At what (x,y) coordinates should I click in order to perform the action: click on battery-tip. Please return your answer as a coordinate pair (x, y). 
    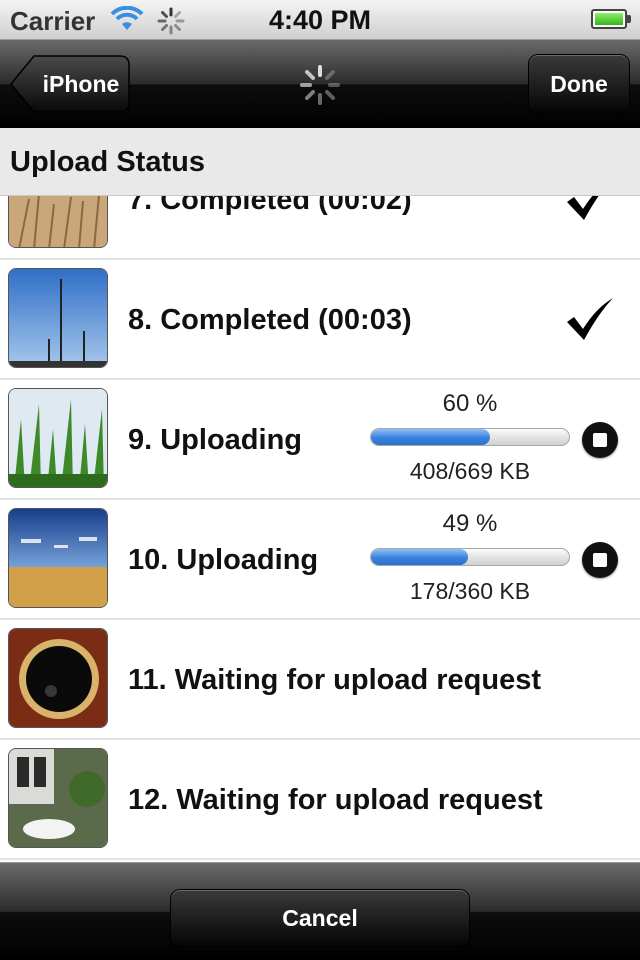
    Looking at the image, I should click on (629, 19).